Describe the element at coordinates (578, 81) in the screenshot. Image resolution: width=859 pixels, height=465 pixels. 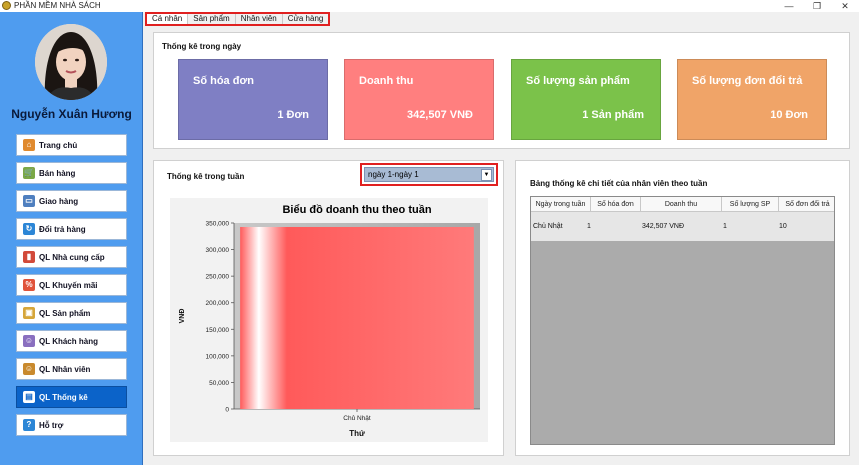
I see `product-count-label: Số lượng sản phẩm` at that location.